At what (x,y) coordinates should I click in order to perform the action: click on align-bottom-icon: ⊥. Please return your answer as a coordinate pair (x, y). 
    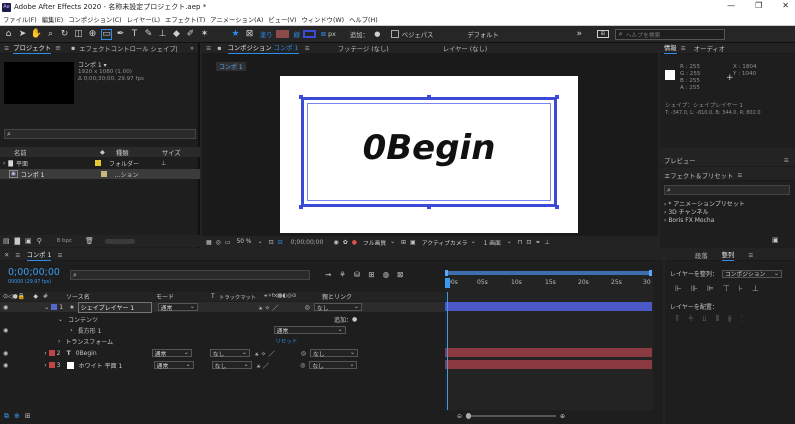
    Looking at the image, I should click on (755, 288).